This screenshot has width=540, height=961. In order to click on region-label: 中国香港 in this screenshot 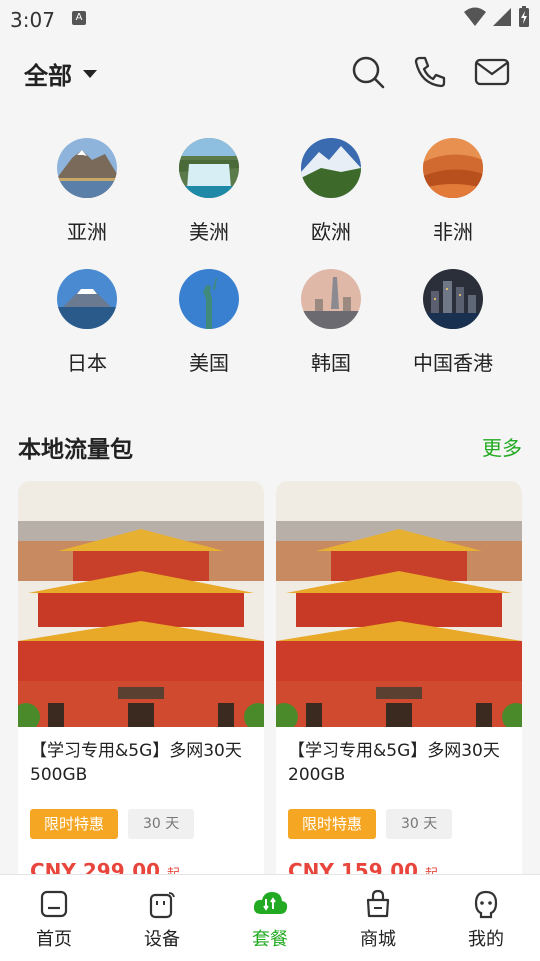, I will do `click(453, 363)`.